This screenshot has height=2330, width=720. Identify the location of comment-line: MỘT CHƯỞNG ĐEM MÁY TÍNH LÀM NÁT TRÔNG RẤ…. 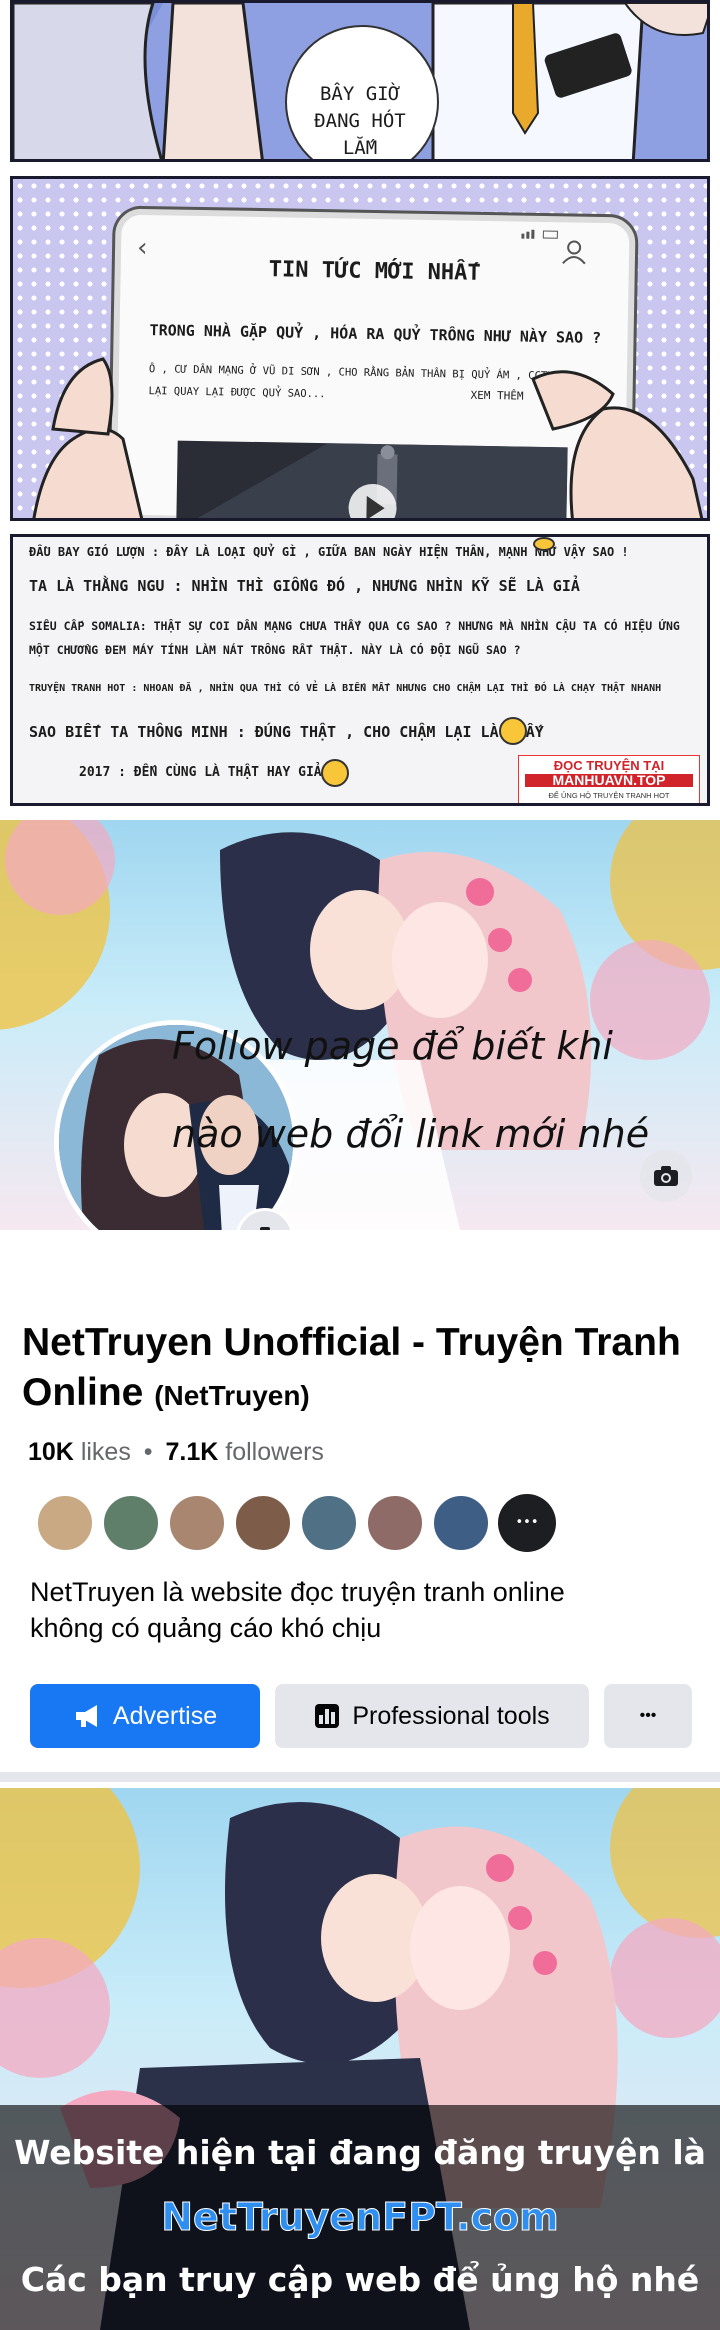
(275, 650).